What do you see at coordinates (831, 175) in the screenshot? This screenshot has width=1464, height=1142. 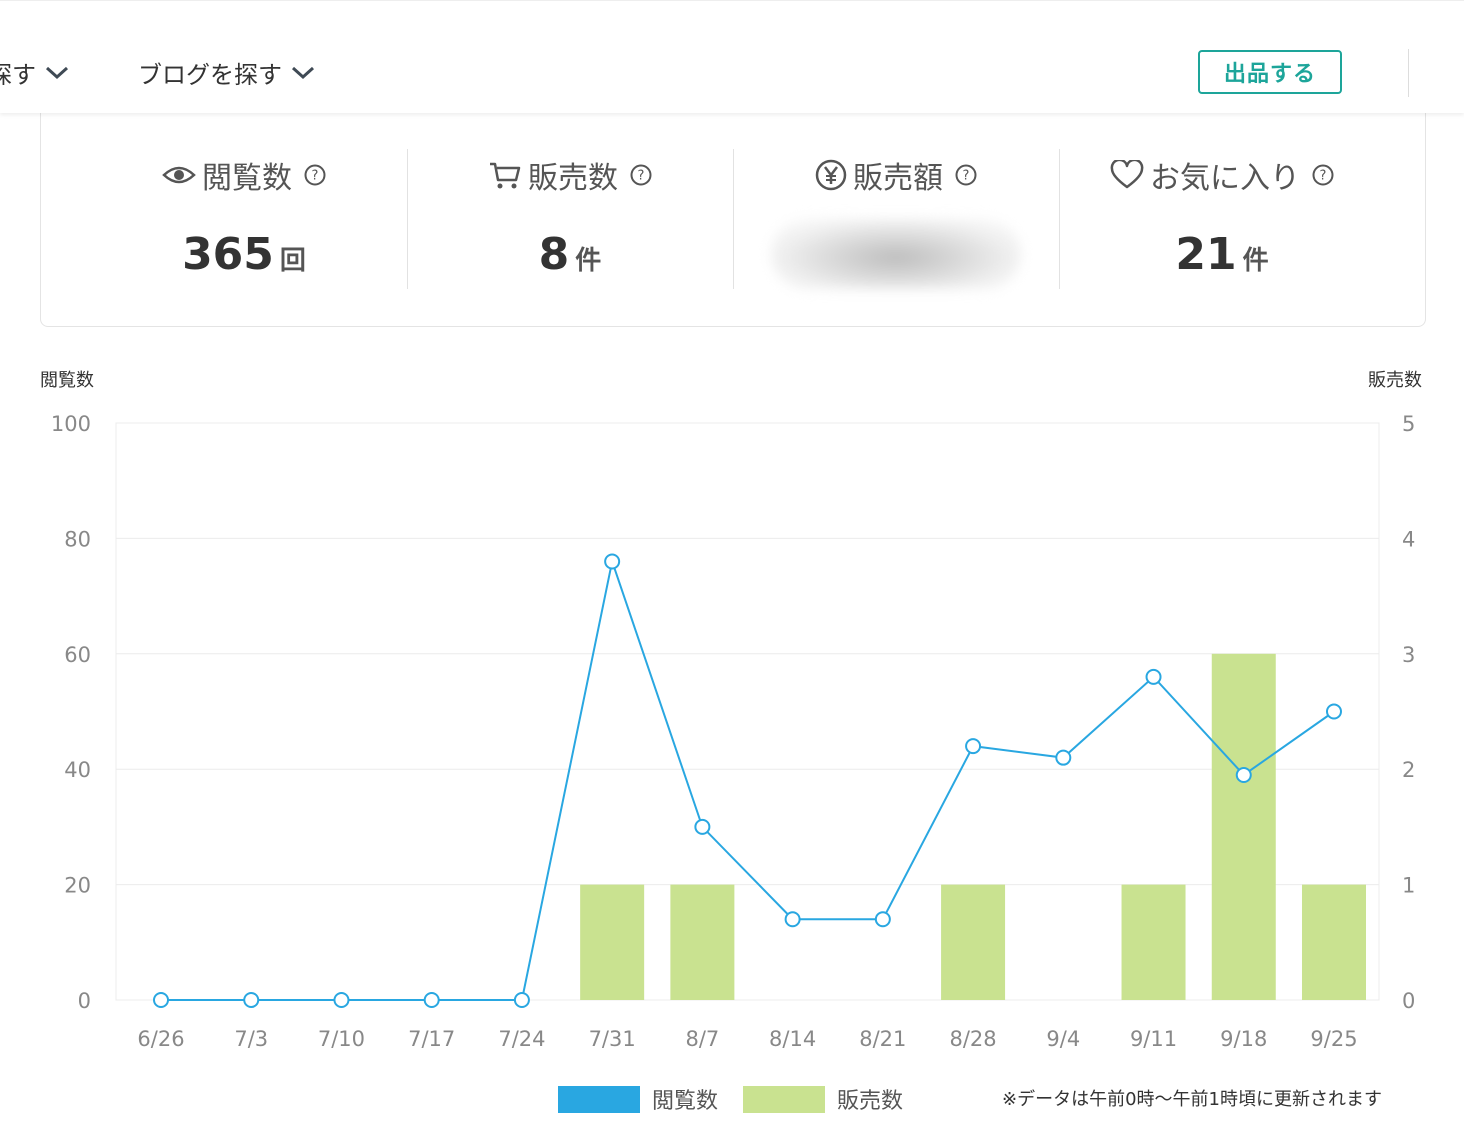 I see `yen-icon` at bounding box center [831, 175].